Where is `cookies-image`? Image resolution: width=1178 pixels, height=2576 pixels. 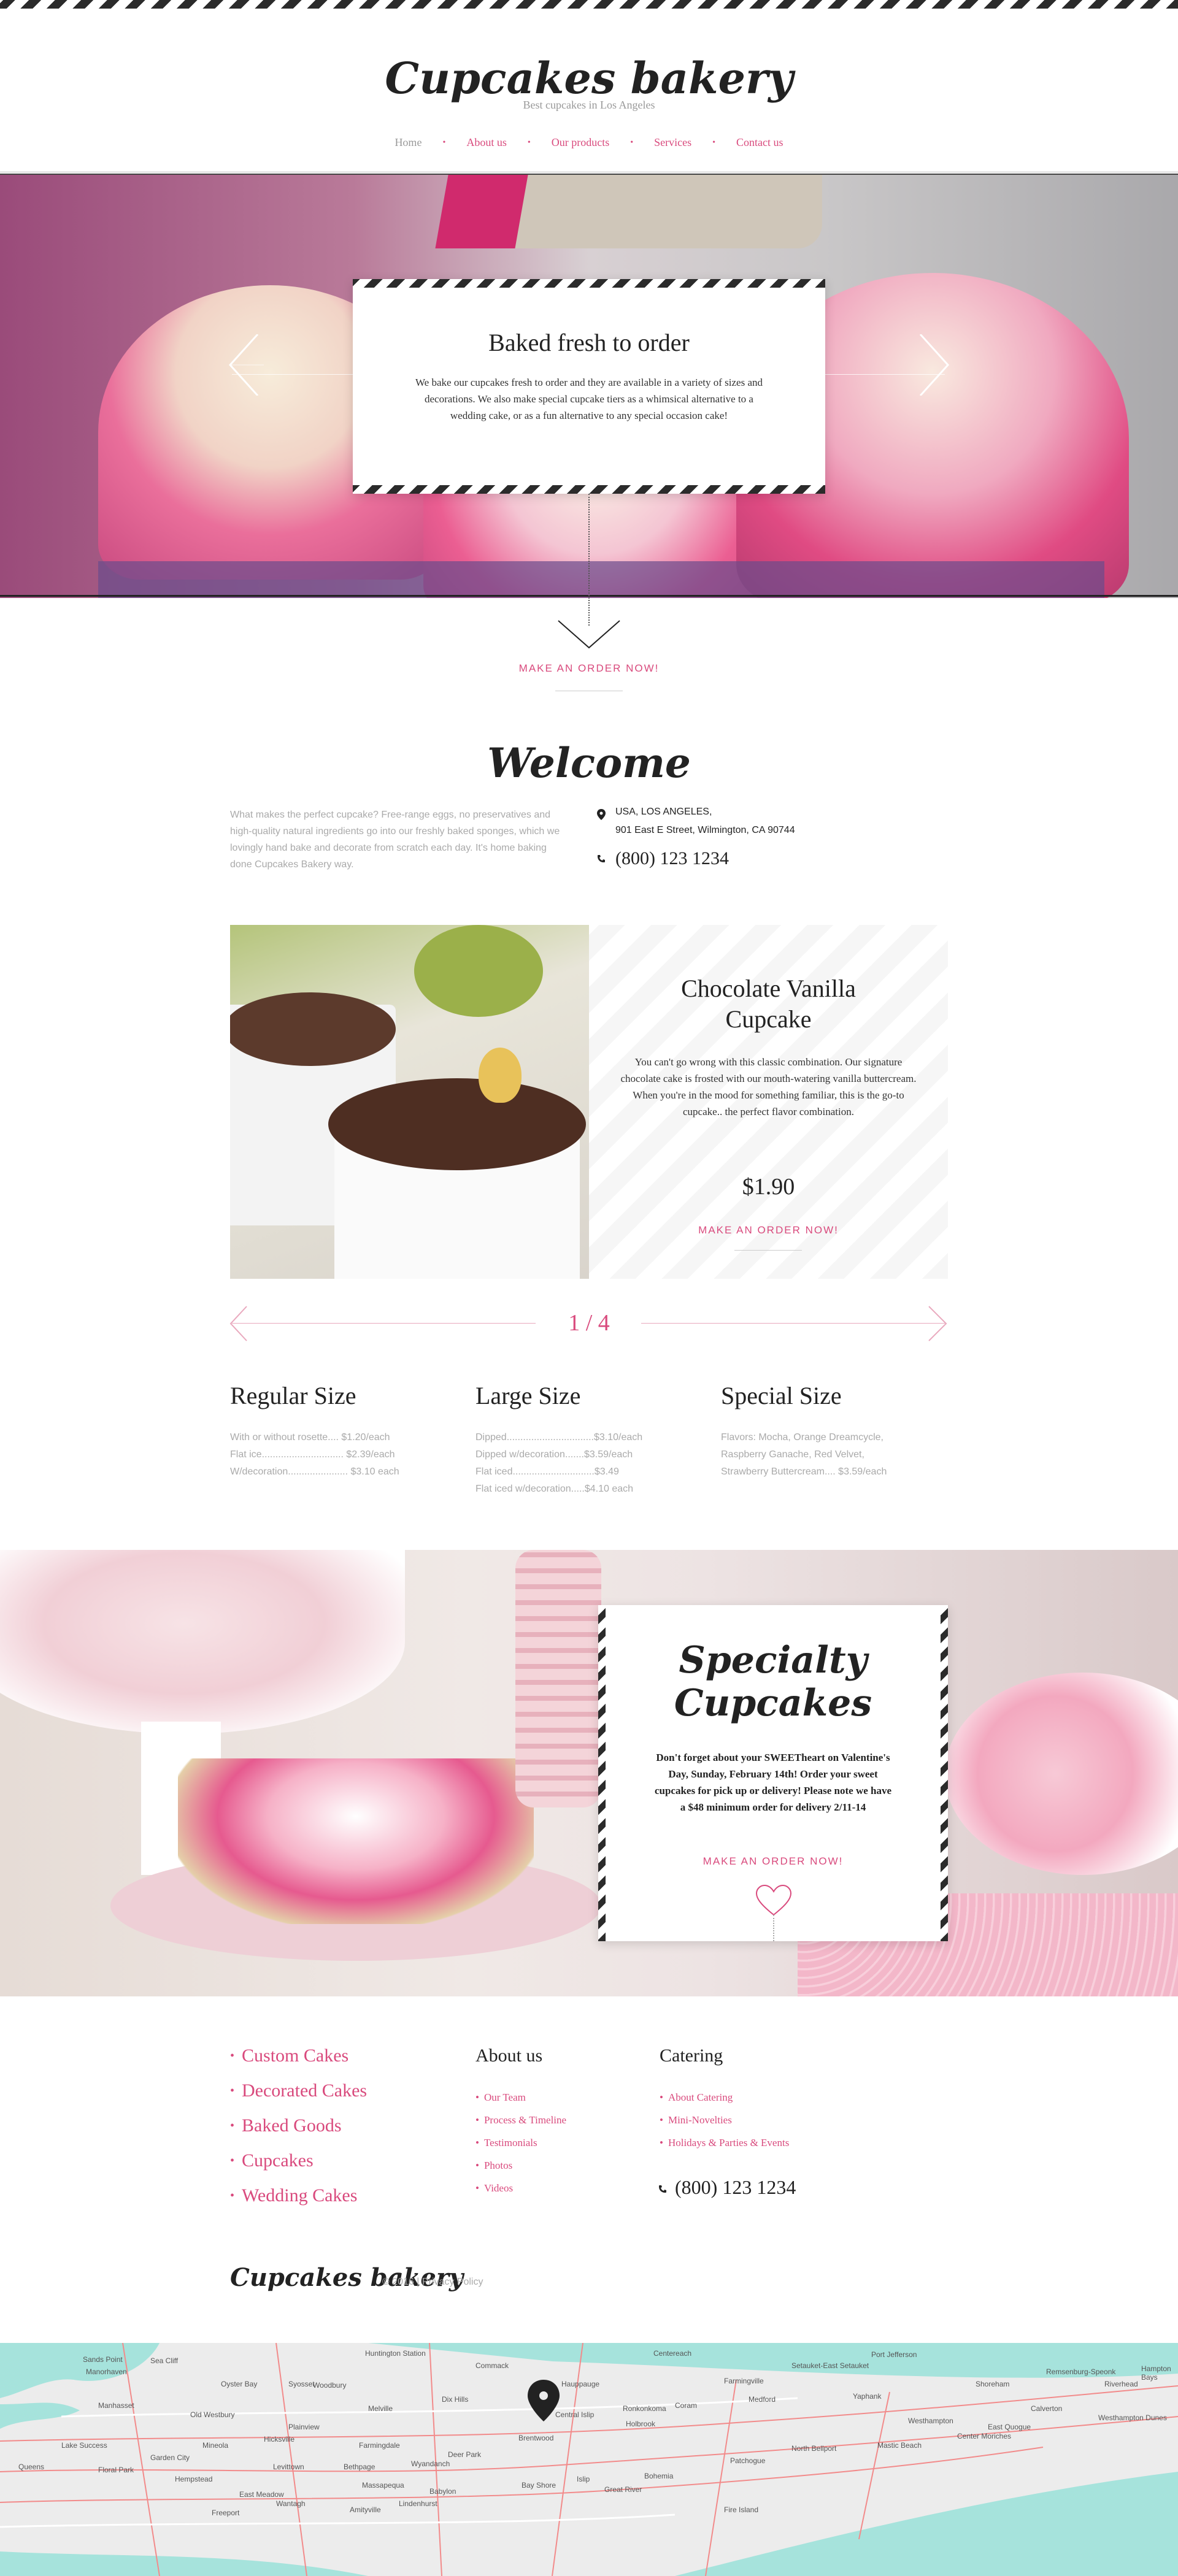 cookies-image is located at coordinates (1061, 1774).